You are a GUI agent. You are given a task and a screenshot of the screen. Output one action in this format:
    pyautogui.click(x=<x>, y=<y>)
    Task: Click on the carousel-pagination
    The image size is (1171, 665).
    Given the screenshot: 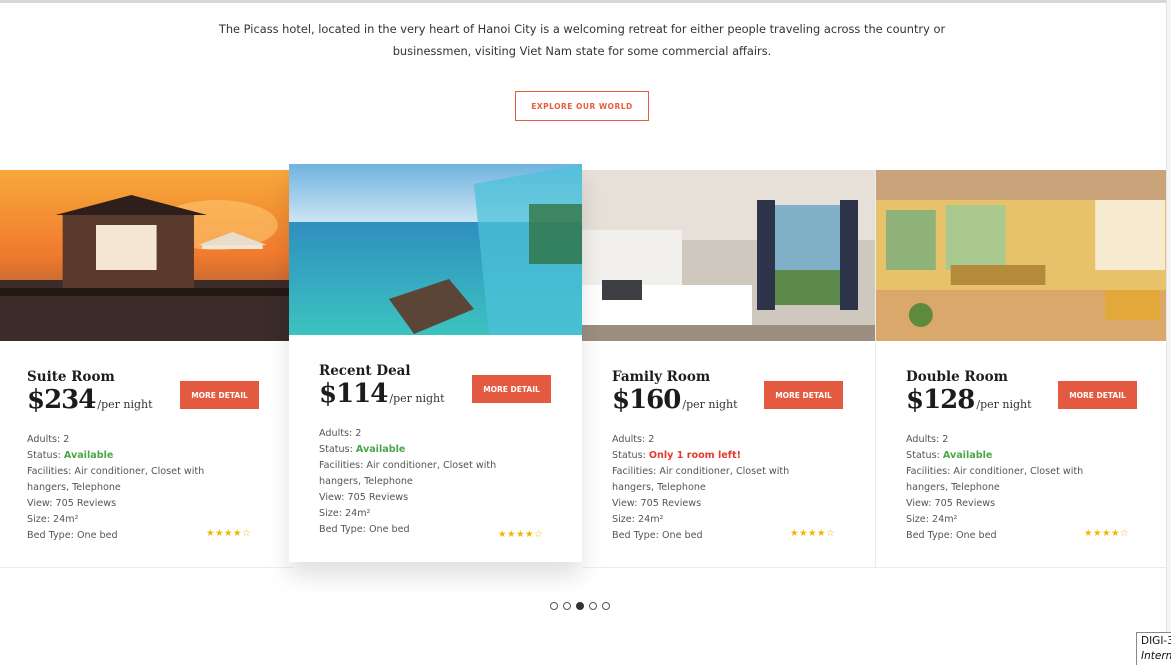 What is the action you would take?
    pyautogui.click(x=580, y=606)
    